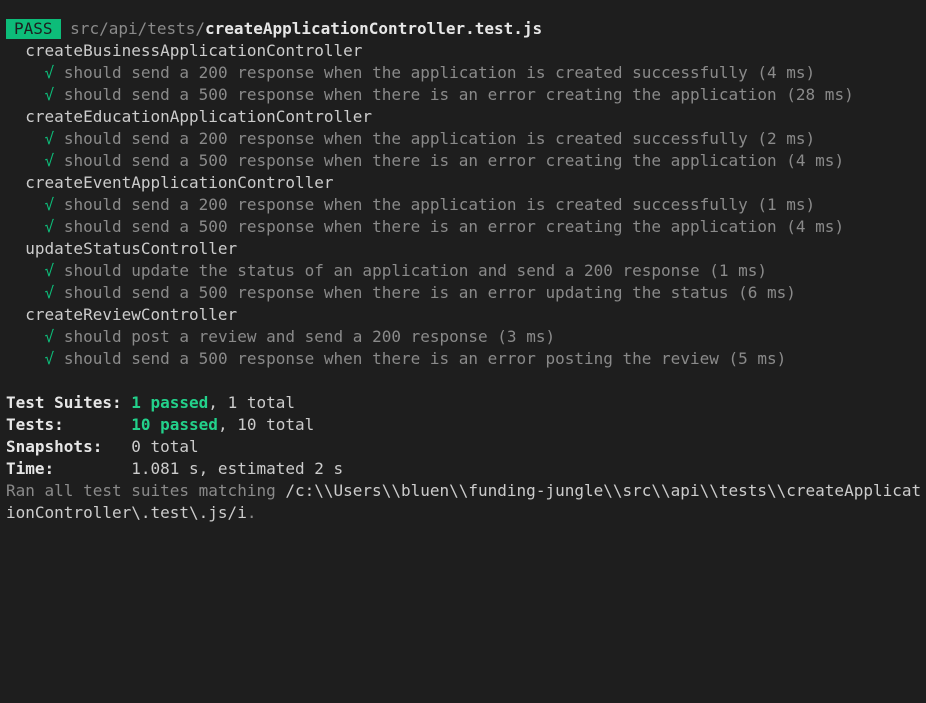 This screenshot has height=703, width=926. I want to click on test-file-dir: src/api/tests/, so click(138, 28).